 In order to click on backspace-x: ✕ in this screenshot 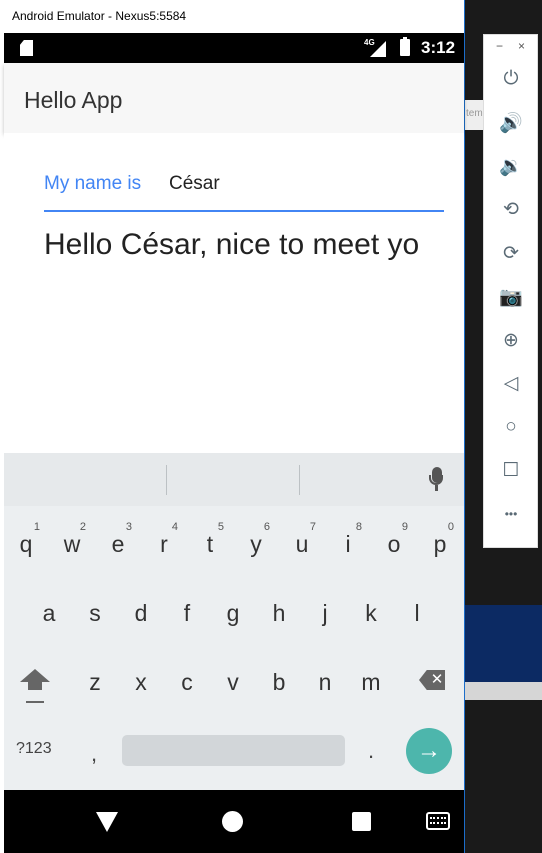, I will do `click(437, 679)`.